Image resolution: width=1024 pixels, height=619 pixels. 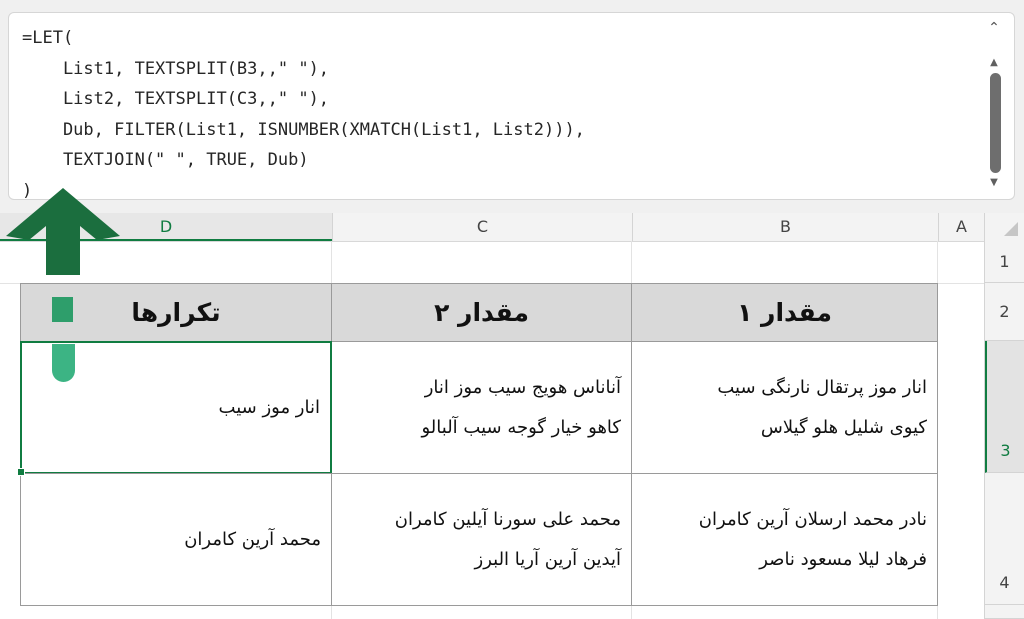 What do you see at coordinates (482, 227) in the screenshot?
I see `column-header-c: C` at bounding box center [482, 227].